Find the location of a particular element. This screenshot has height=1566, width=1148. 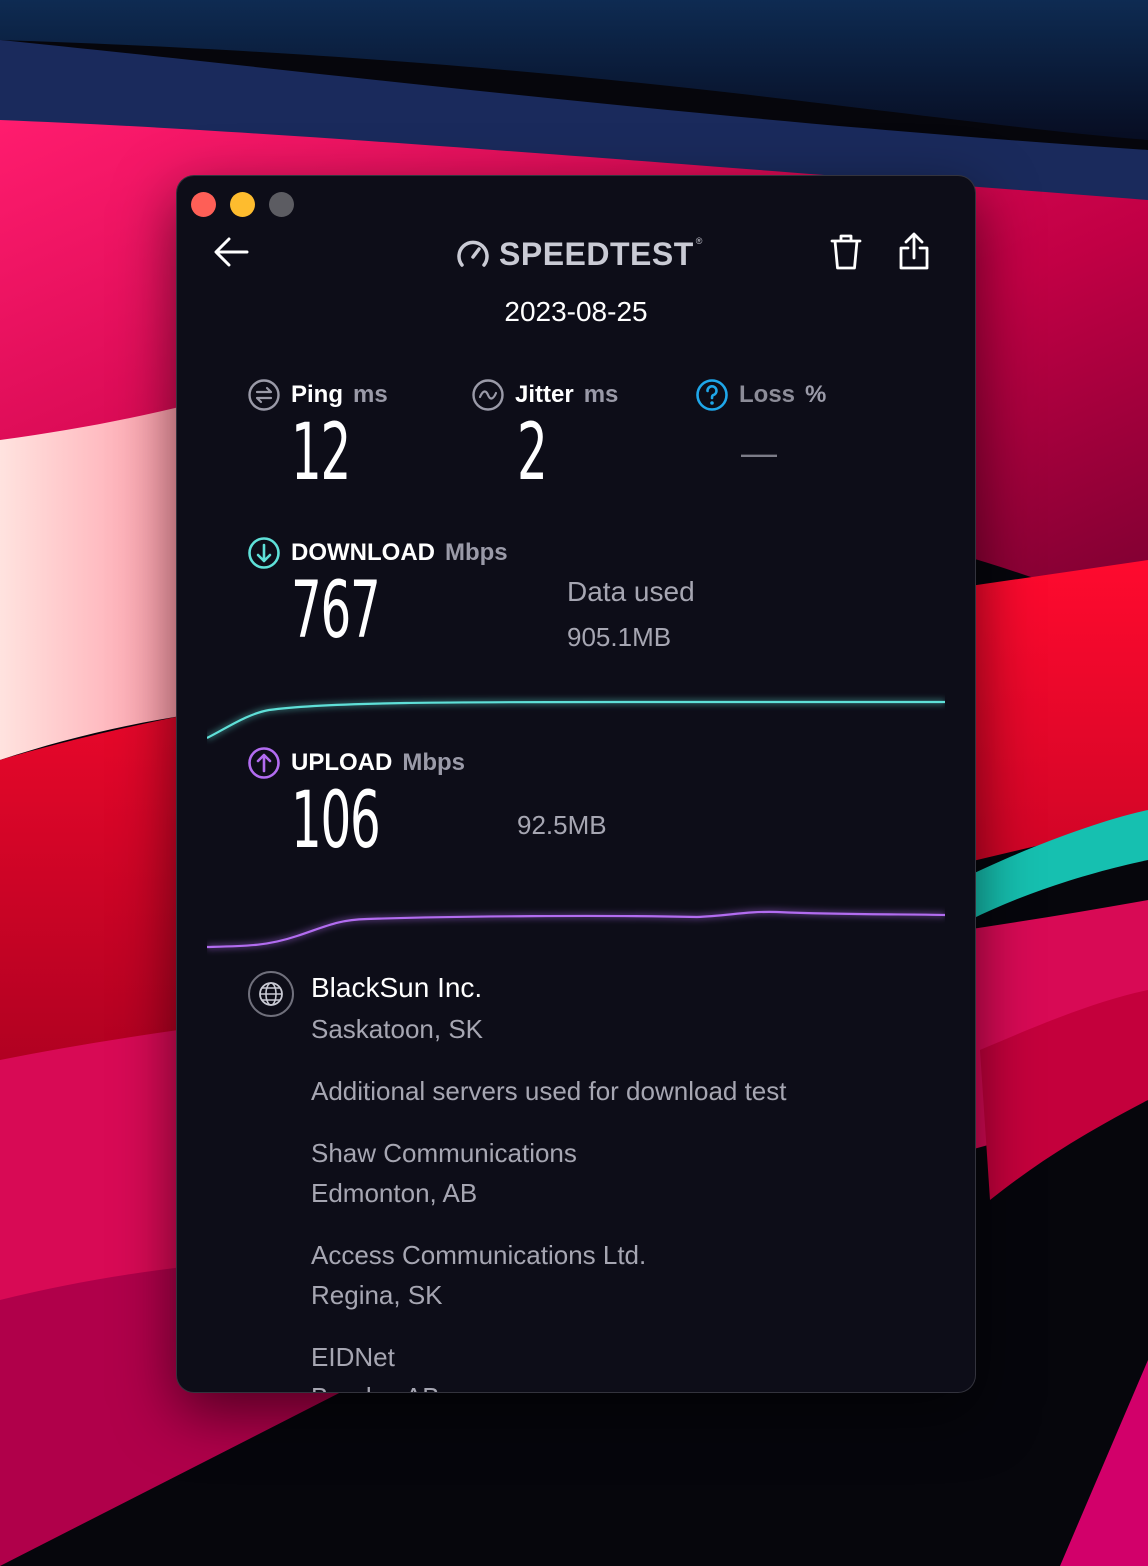

download-arrow-icon is located at coordinates (264, 553).